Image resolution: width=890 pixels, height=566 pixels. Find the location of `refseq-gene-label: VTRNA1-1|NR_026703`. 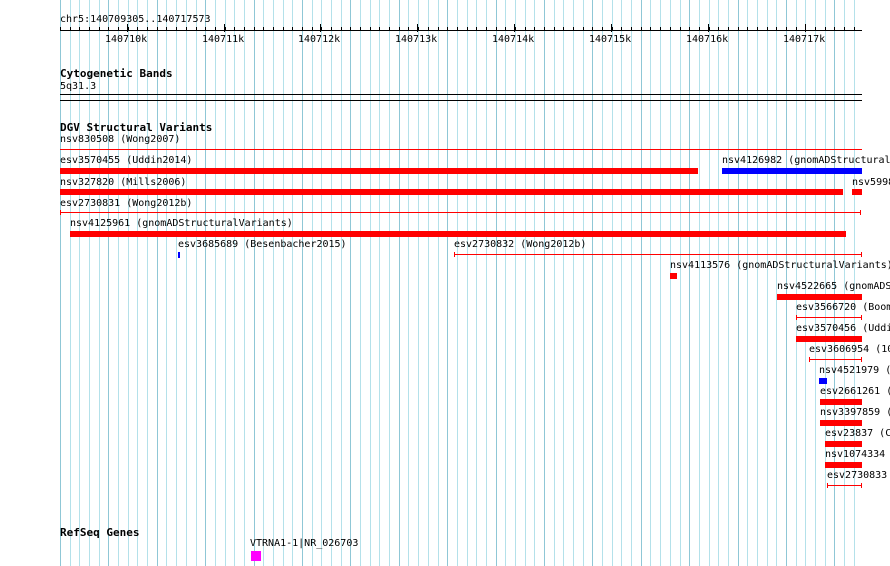

refseq-gene-label: VTRNA1-1|NR_026703 is located at coordinates (304, 544).